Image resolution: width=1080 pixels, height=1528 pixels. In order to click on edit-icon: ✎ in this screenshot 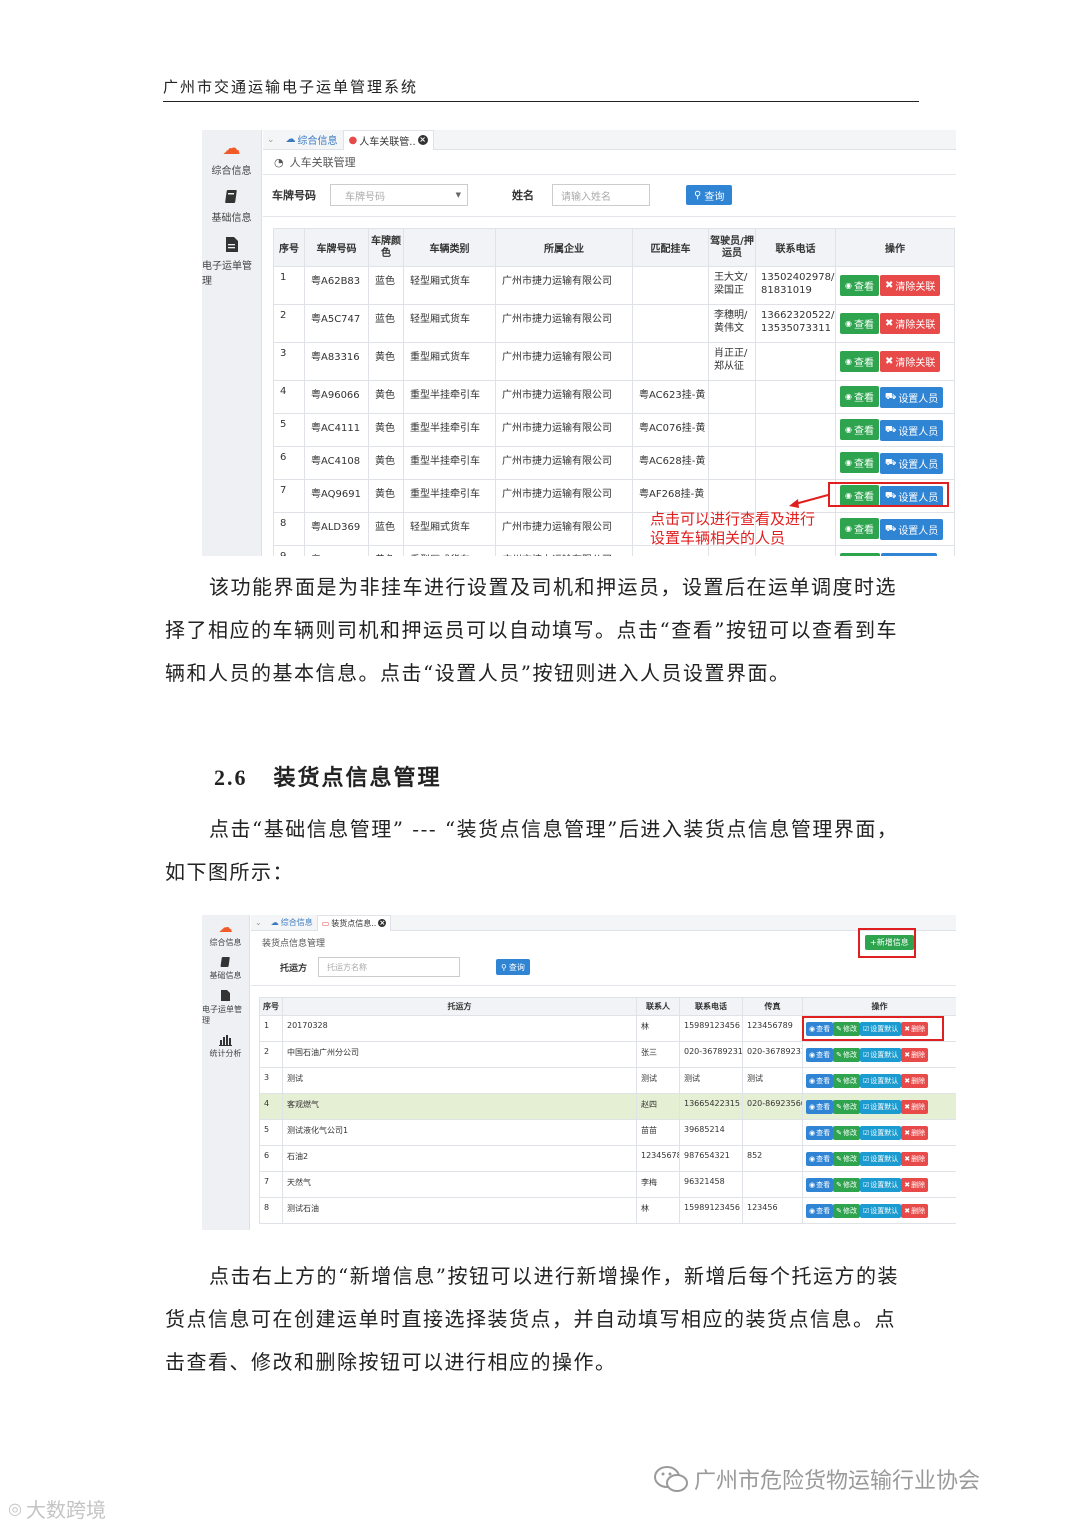, I will do `click(839, 1080)`.